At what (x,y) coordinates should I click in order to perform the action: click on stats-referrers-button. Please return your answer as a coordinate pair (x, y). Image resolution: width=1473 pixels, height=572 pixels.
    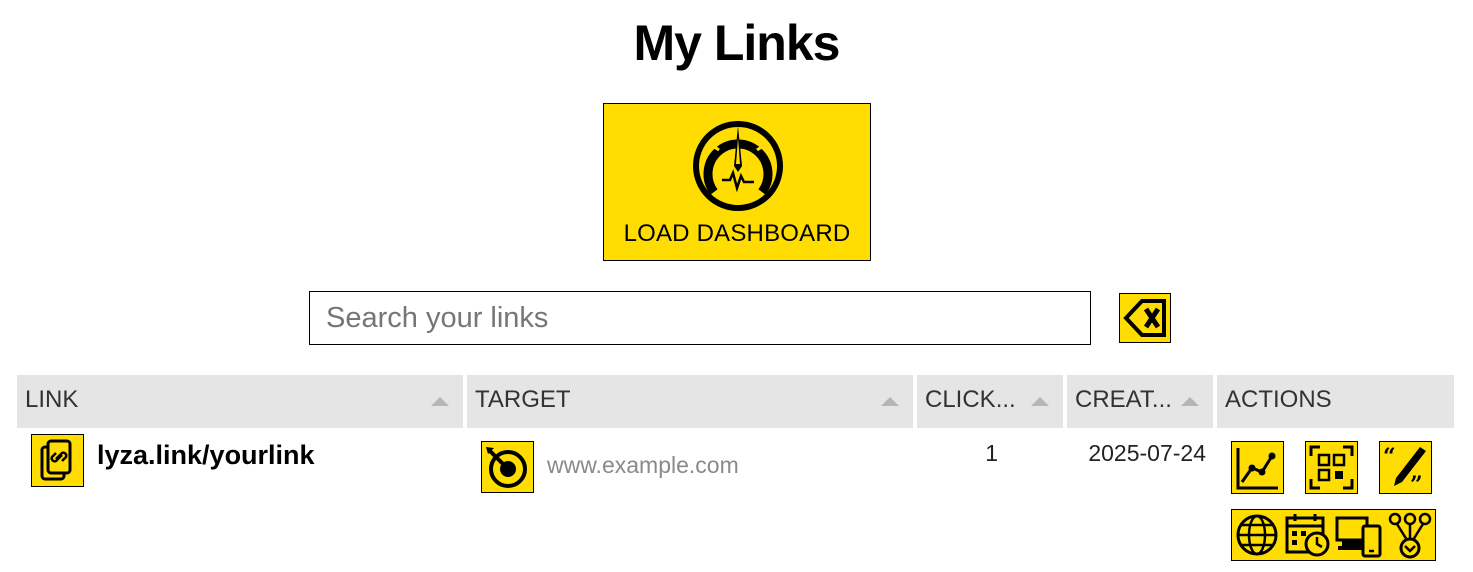
    Looking at the image, I should click on (1410, 535).